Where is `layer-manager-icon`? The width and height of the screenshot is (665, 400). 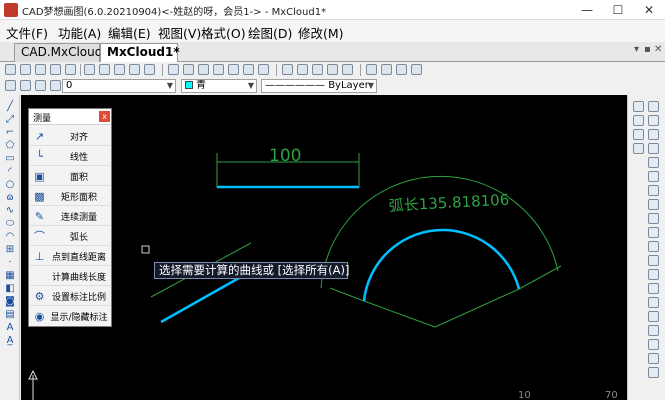 layer-manager-icon is located at coordinates (10, 85).